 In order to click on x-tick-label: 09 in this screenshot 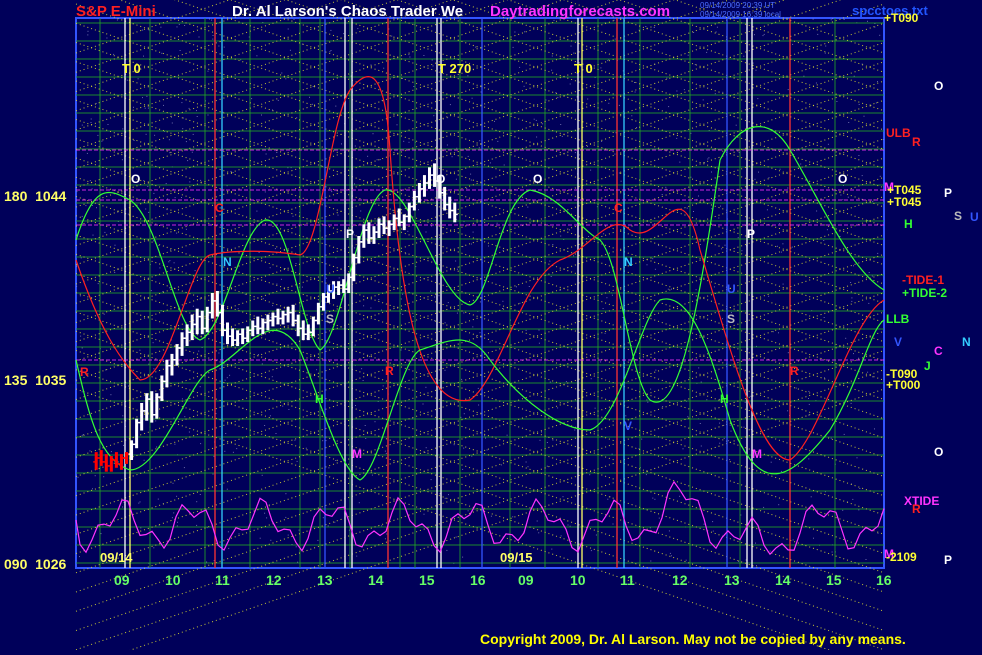, I will do `click(526, 580)`.